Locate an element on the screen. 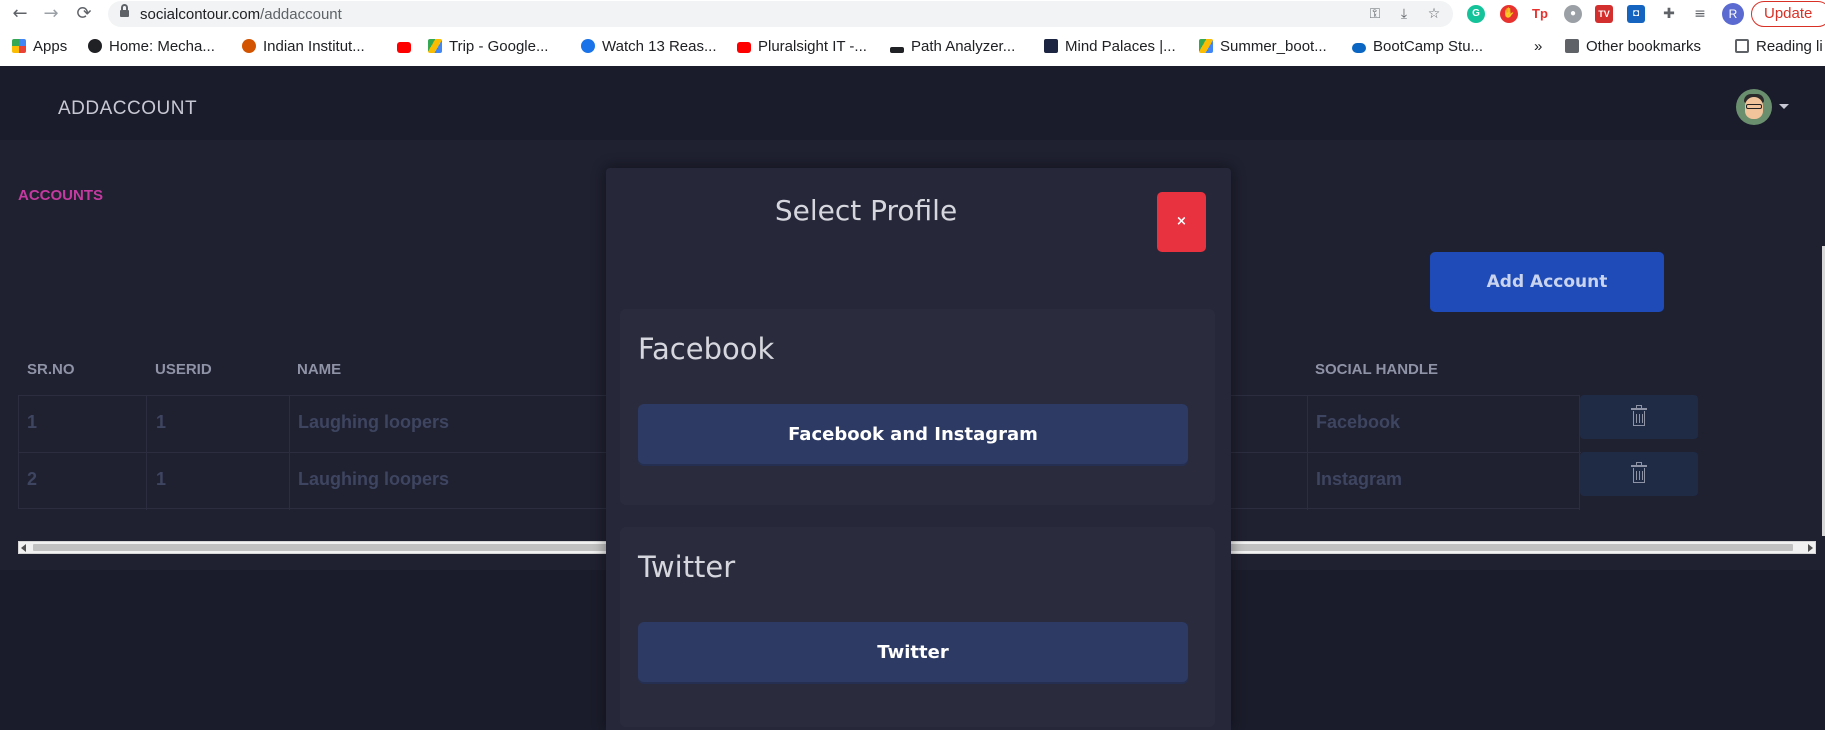 This screenshot has width=1825, height=730. onedrive-icon is located at coordinates (1359, 48).